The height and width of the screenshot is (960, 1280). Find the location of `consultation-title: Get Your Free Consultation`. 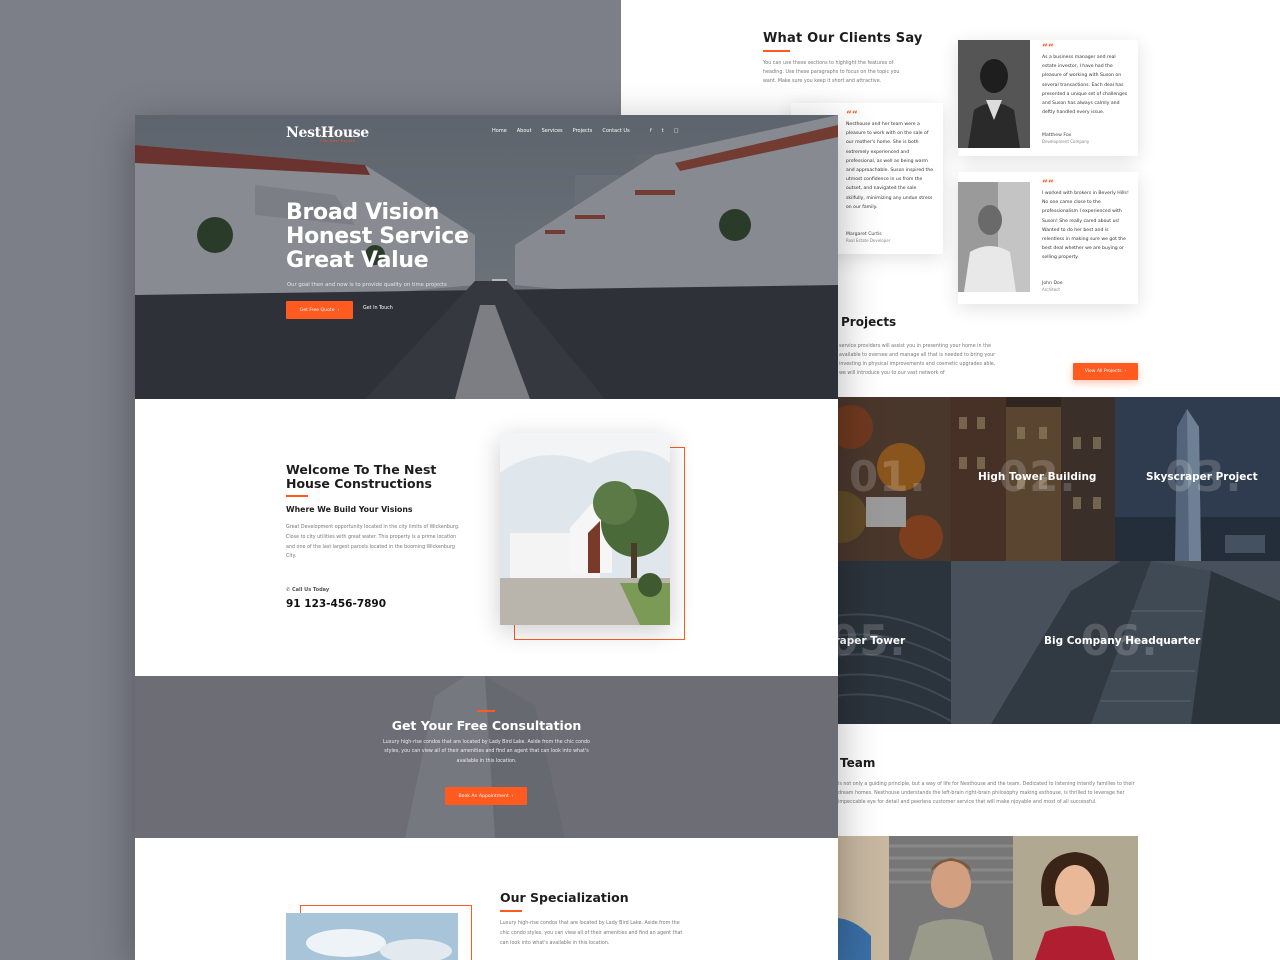

consultation-title: Get Your Free Consultation is located at coordinates (486, 725).